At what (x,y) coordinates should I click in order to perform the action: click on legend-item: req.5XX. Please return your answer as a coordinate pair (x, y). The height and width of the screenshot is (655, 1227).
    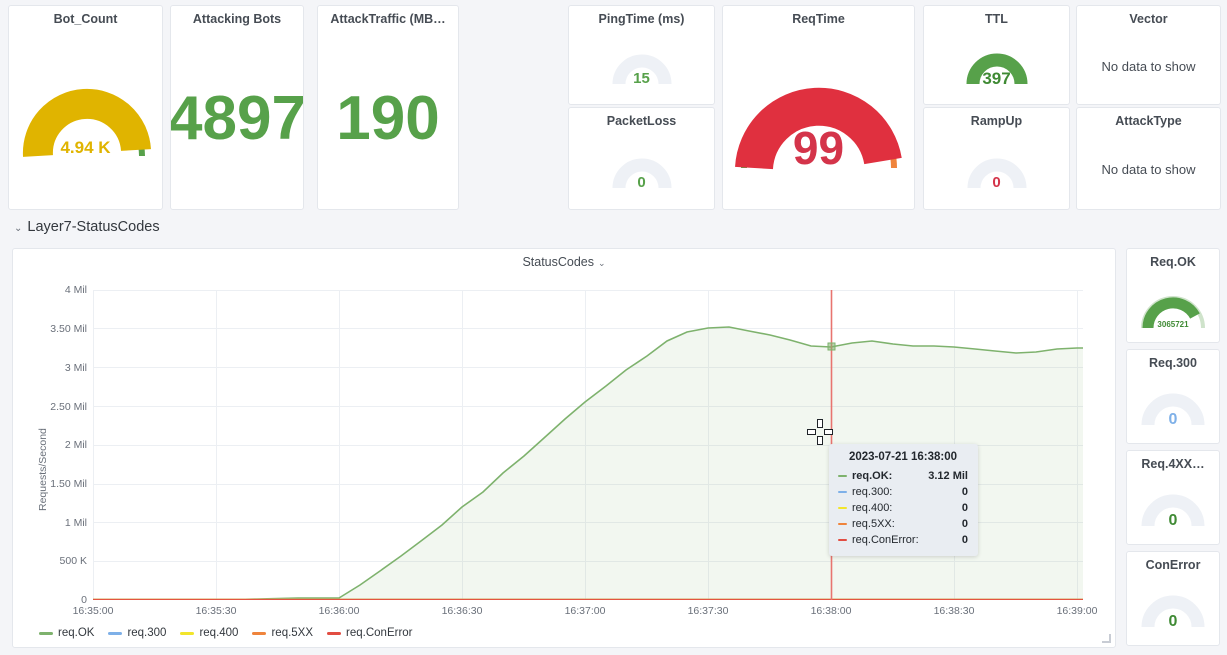
    Looking at the image, I should click on (282, 633).